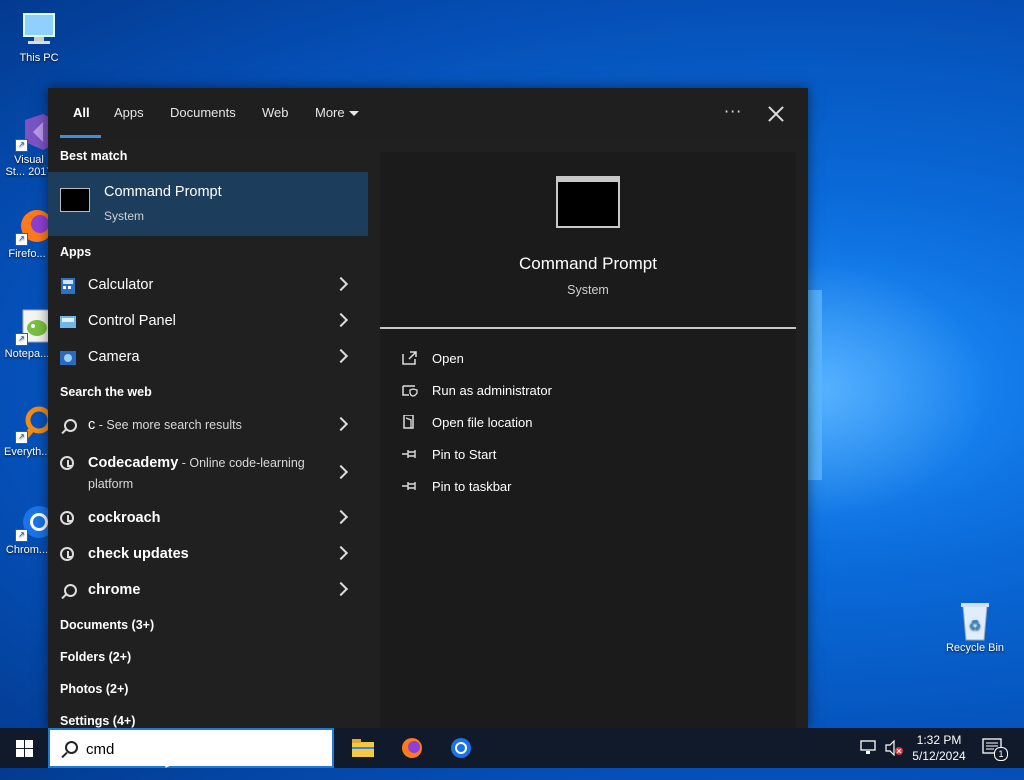  I want to click on desktop-icon-label: This PC, so click(39, 58).